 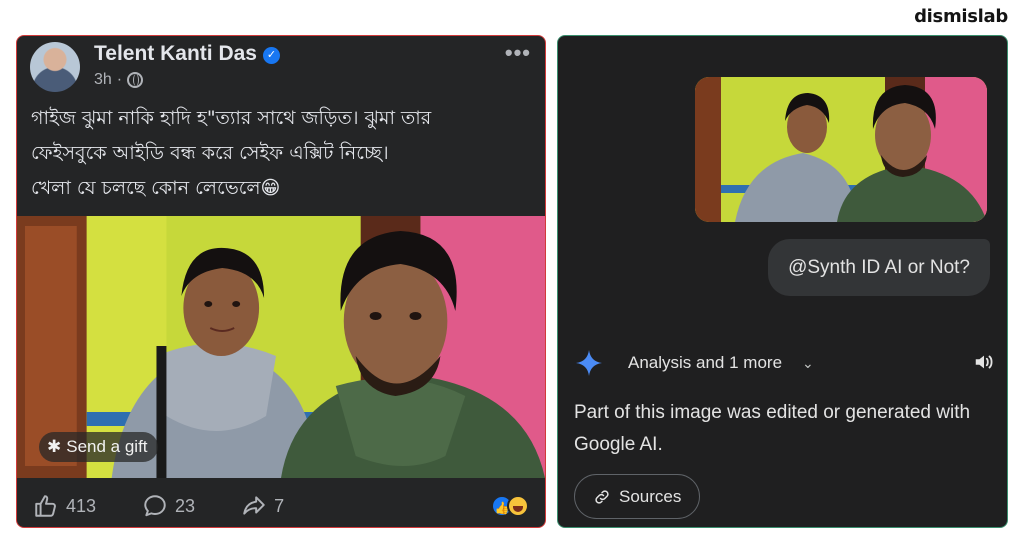 I want to click on author-name-row: Telent Kanti Das ✓, so click(x=187, y=54).